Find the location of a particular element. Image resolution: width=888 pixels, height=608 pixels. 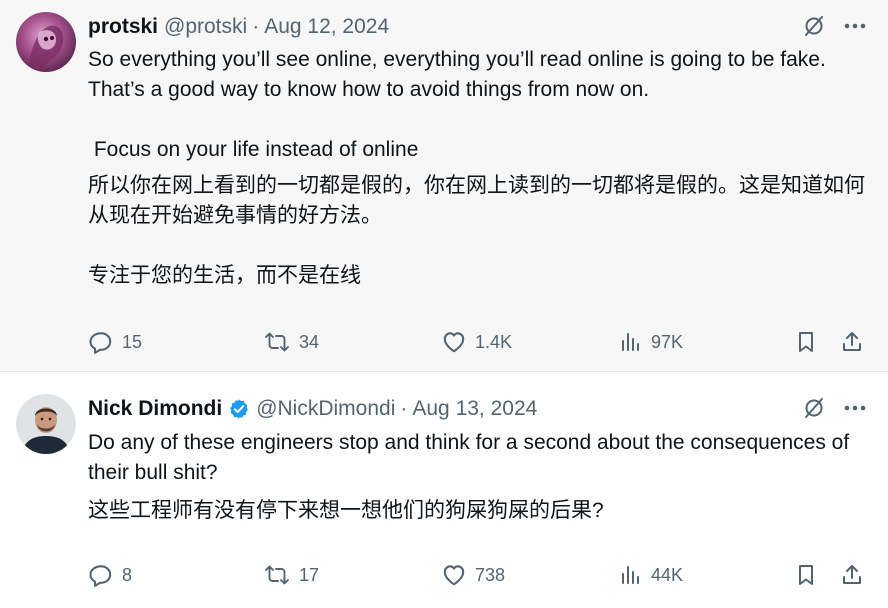

like-count: 1.4K is located at coordinates (494, 341).